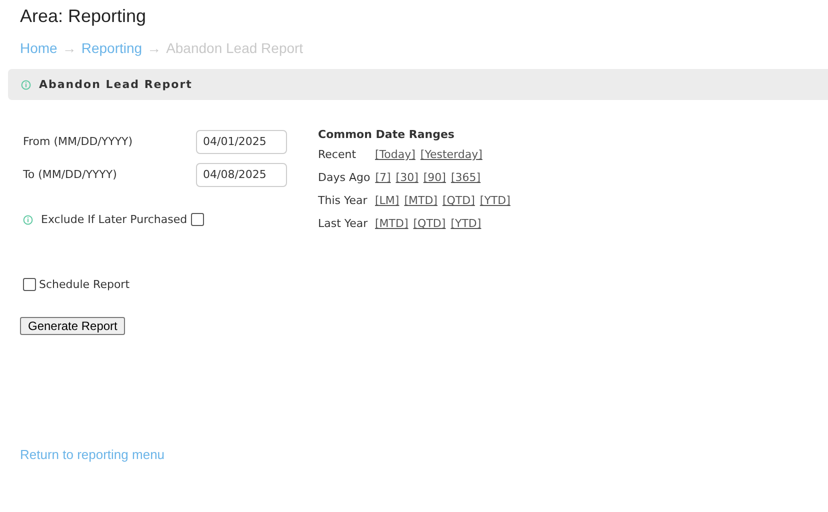  I want to click on range-label: Recent, so click(338, 155).